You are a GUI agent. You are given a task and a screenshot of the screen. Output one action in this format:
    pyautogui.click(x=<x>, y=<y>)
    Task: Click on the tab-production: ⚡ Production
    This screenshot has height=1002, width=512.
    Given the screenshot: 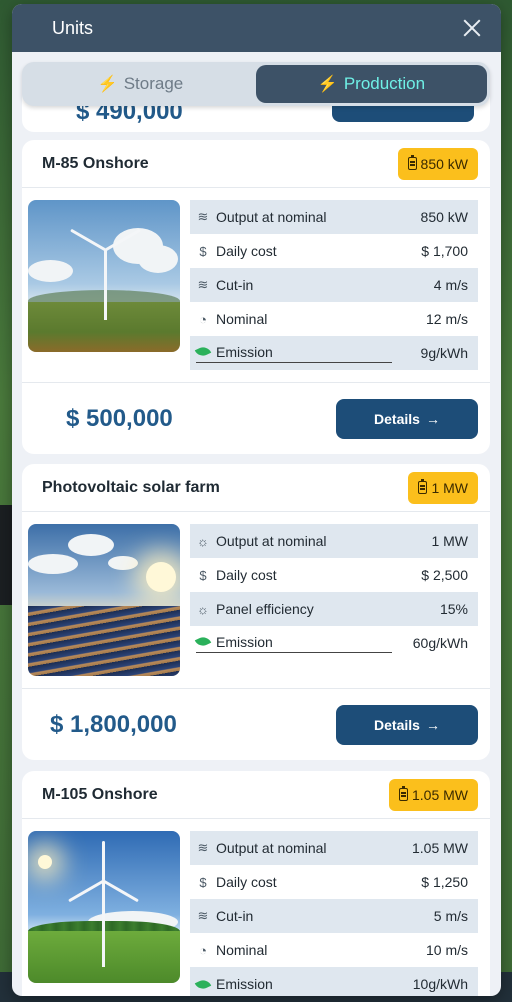 What is the action you would take?
    pyautogui.click(x=371, y=84)
    